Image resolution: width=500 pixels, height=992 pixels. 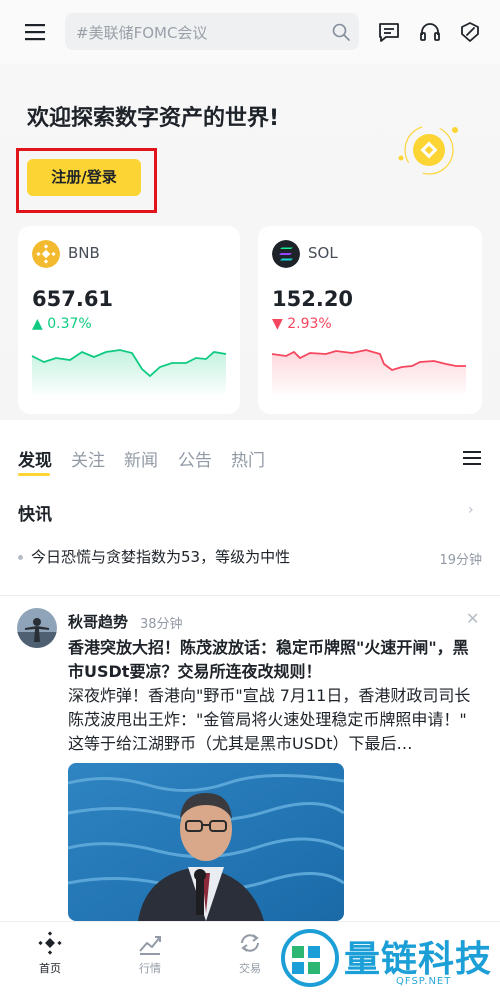 What do you see at coordinates (88, 458) in the screenshot?
I see `tab-following: 关注` at bounding box center [88, 458].